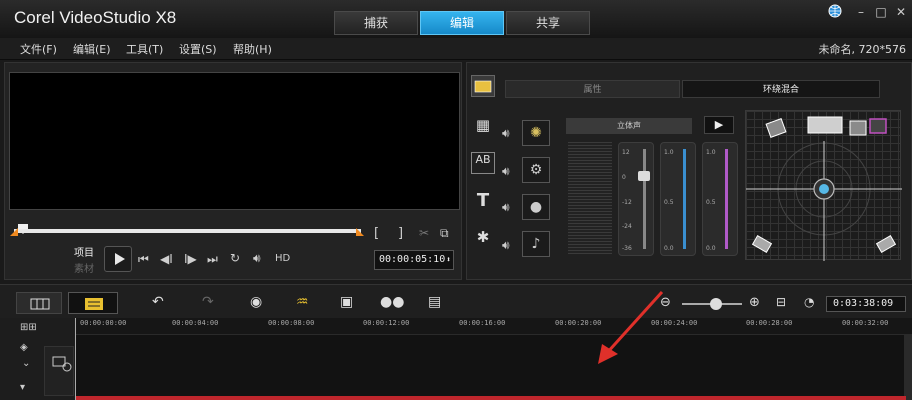 This screenshot has height=400, width=912. I want to click on tab-properties: 属性, so click(592, 89).